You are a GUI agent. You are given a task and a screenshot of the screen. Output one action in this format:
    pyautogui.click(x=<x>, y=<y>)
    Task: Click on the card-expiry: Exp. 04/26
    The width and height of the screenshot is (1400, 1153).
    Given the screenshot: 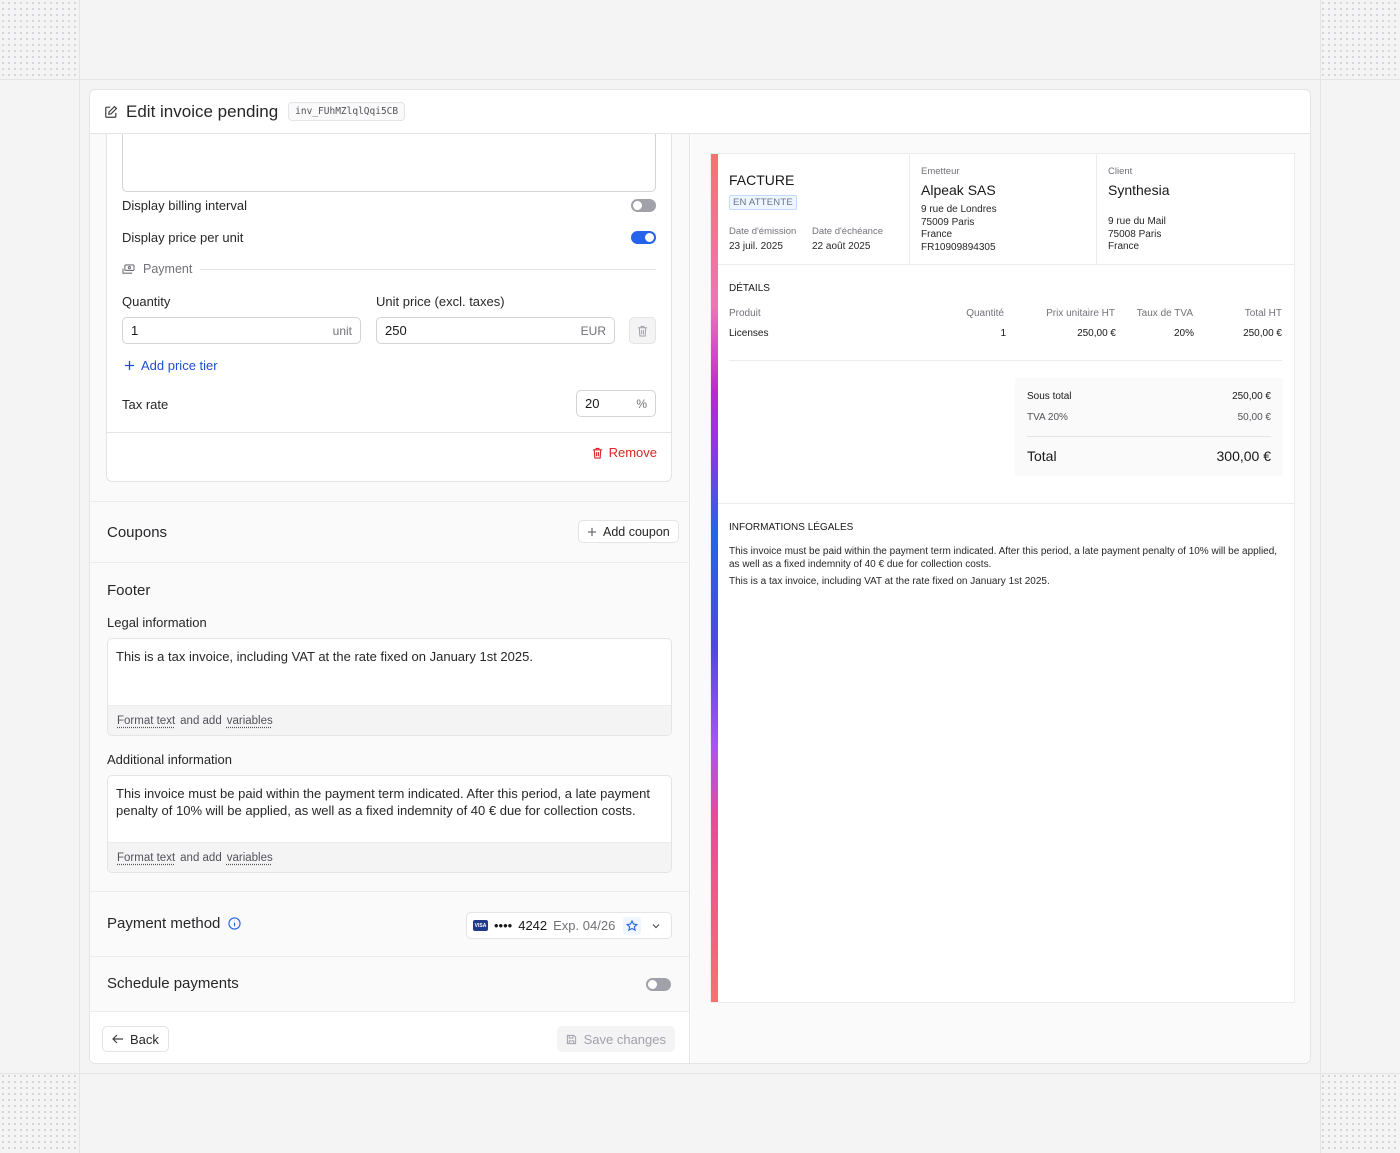 What is the action you would take?
    pyautogui.click(x=584, y=925)
    